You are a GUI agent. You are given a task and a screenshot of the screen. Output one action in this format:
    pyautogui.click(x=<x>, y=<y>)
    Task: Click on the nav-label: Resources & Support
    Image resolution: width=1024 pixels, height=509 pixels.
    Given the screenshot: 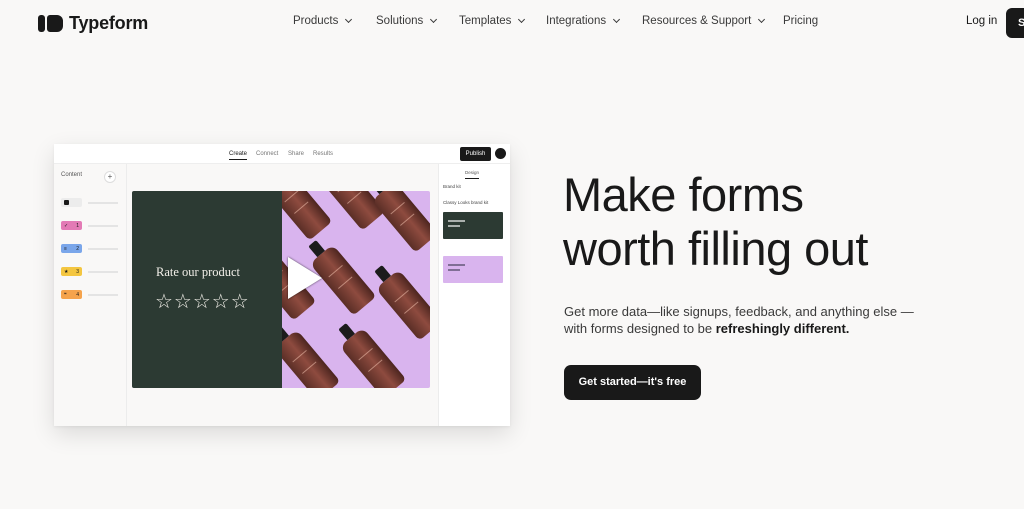 What is the action you would take?
    pyautogui.click(x=697, y=21)
    